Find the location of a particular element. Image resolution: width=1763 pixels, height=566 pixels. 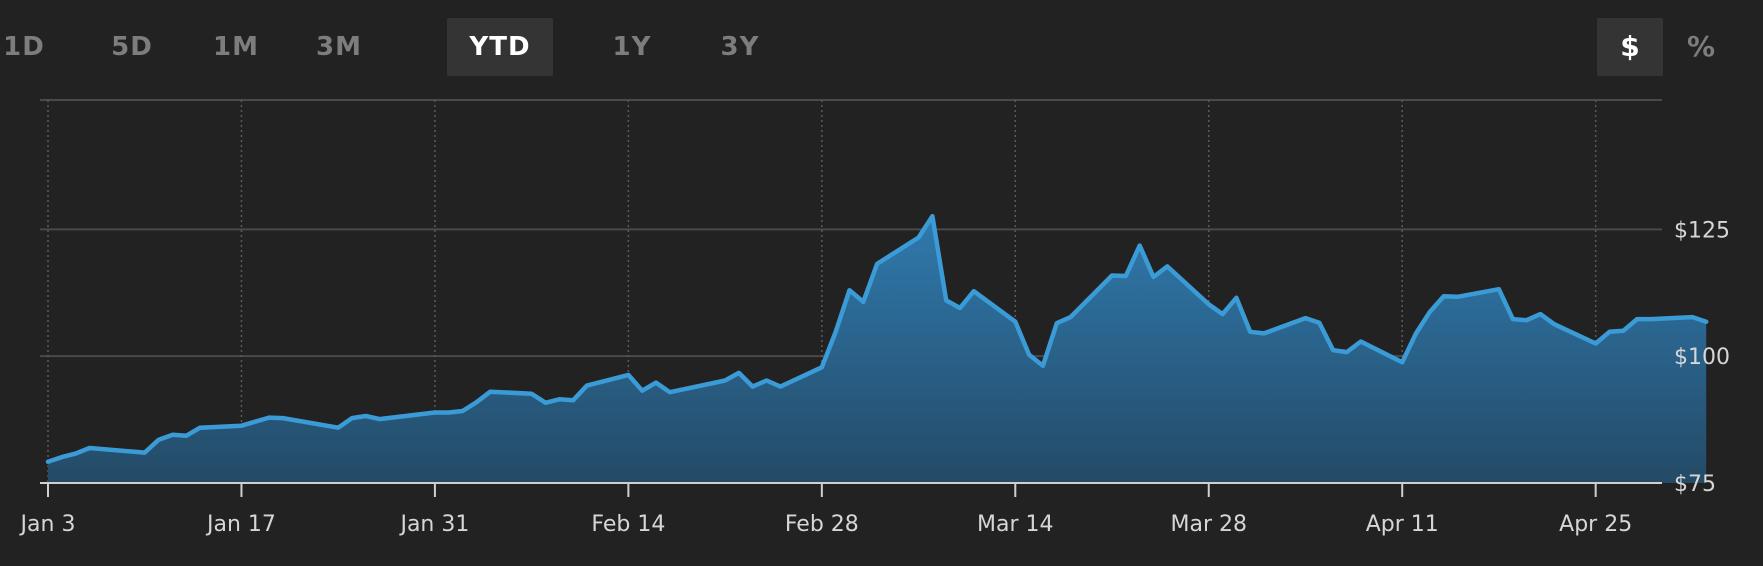

y-tick-label: $75 is located at coordinates (1695, 484).